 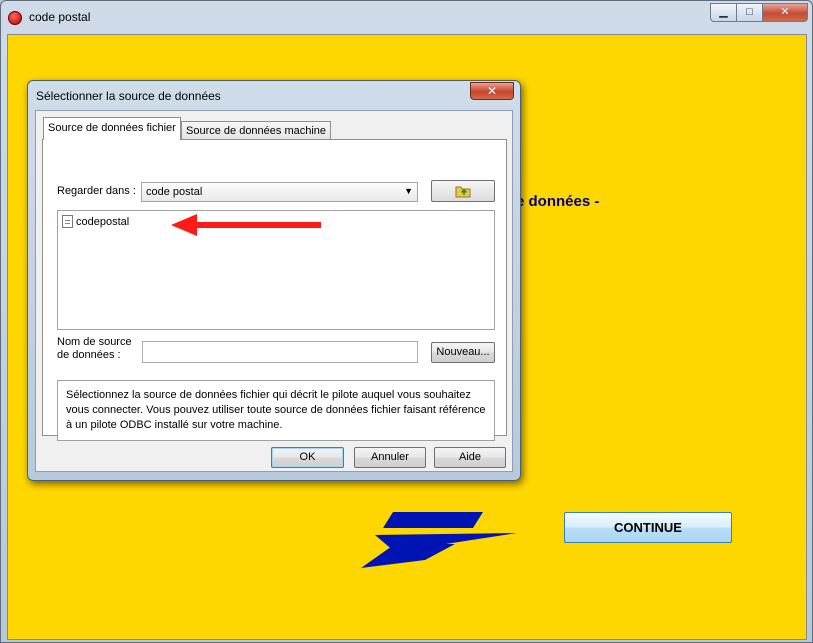 What do you see at coordinates (408, 191) in the screenshot?
I see `chevron-down-icon: ▼` at bounding box center [408, 191].